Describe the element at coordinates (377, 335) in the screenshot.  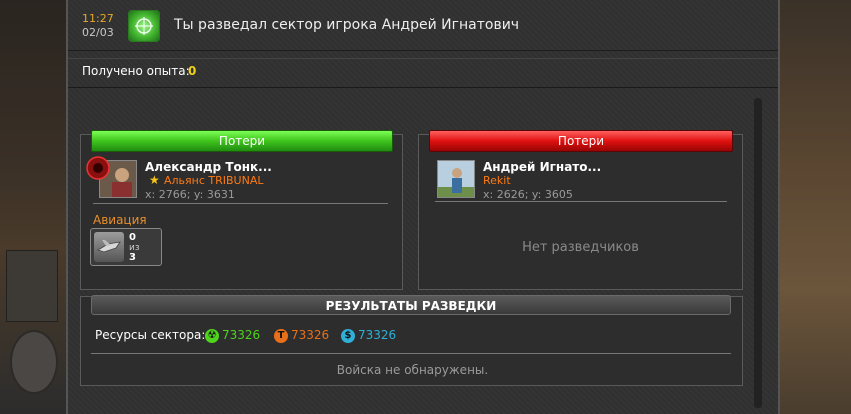
I see `resource-money-value: 73326` at that location.